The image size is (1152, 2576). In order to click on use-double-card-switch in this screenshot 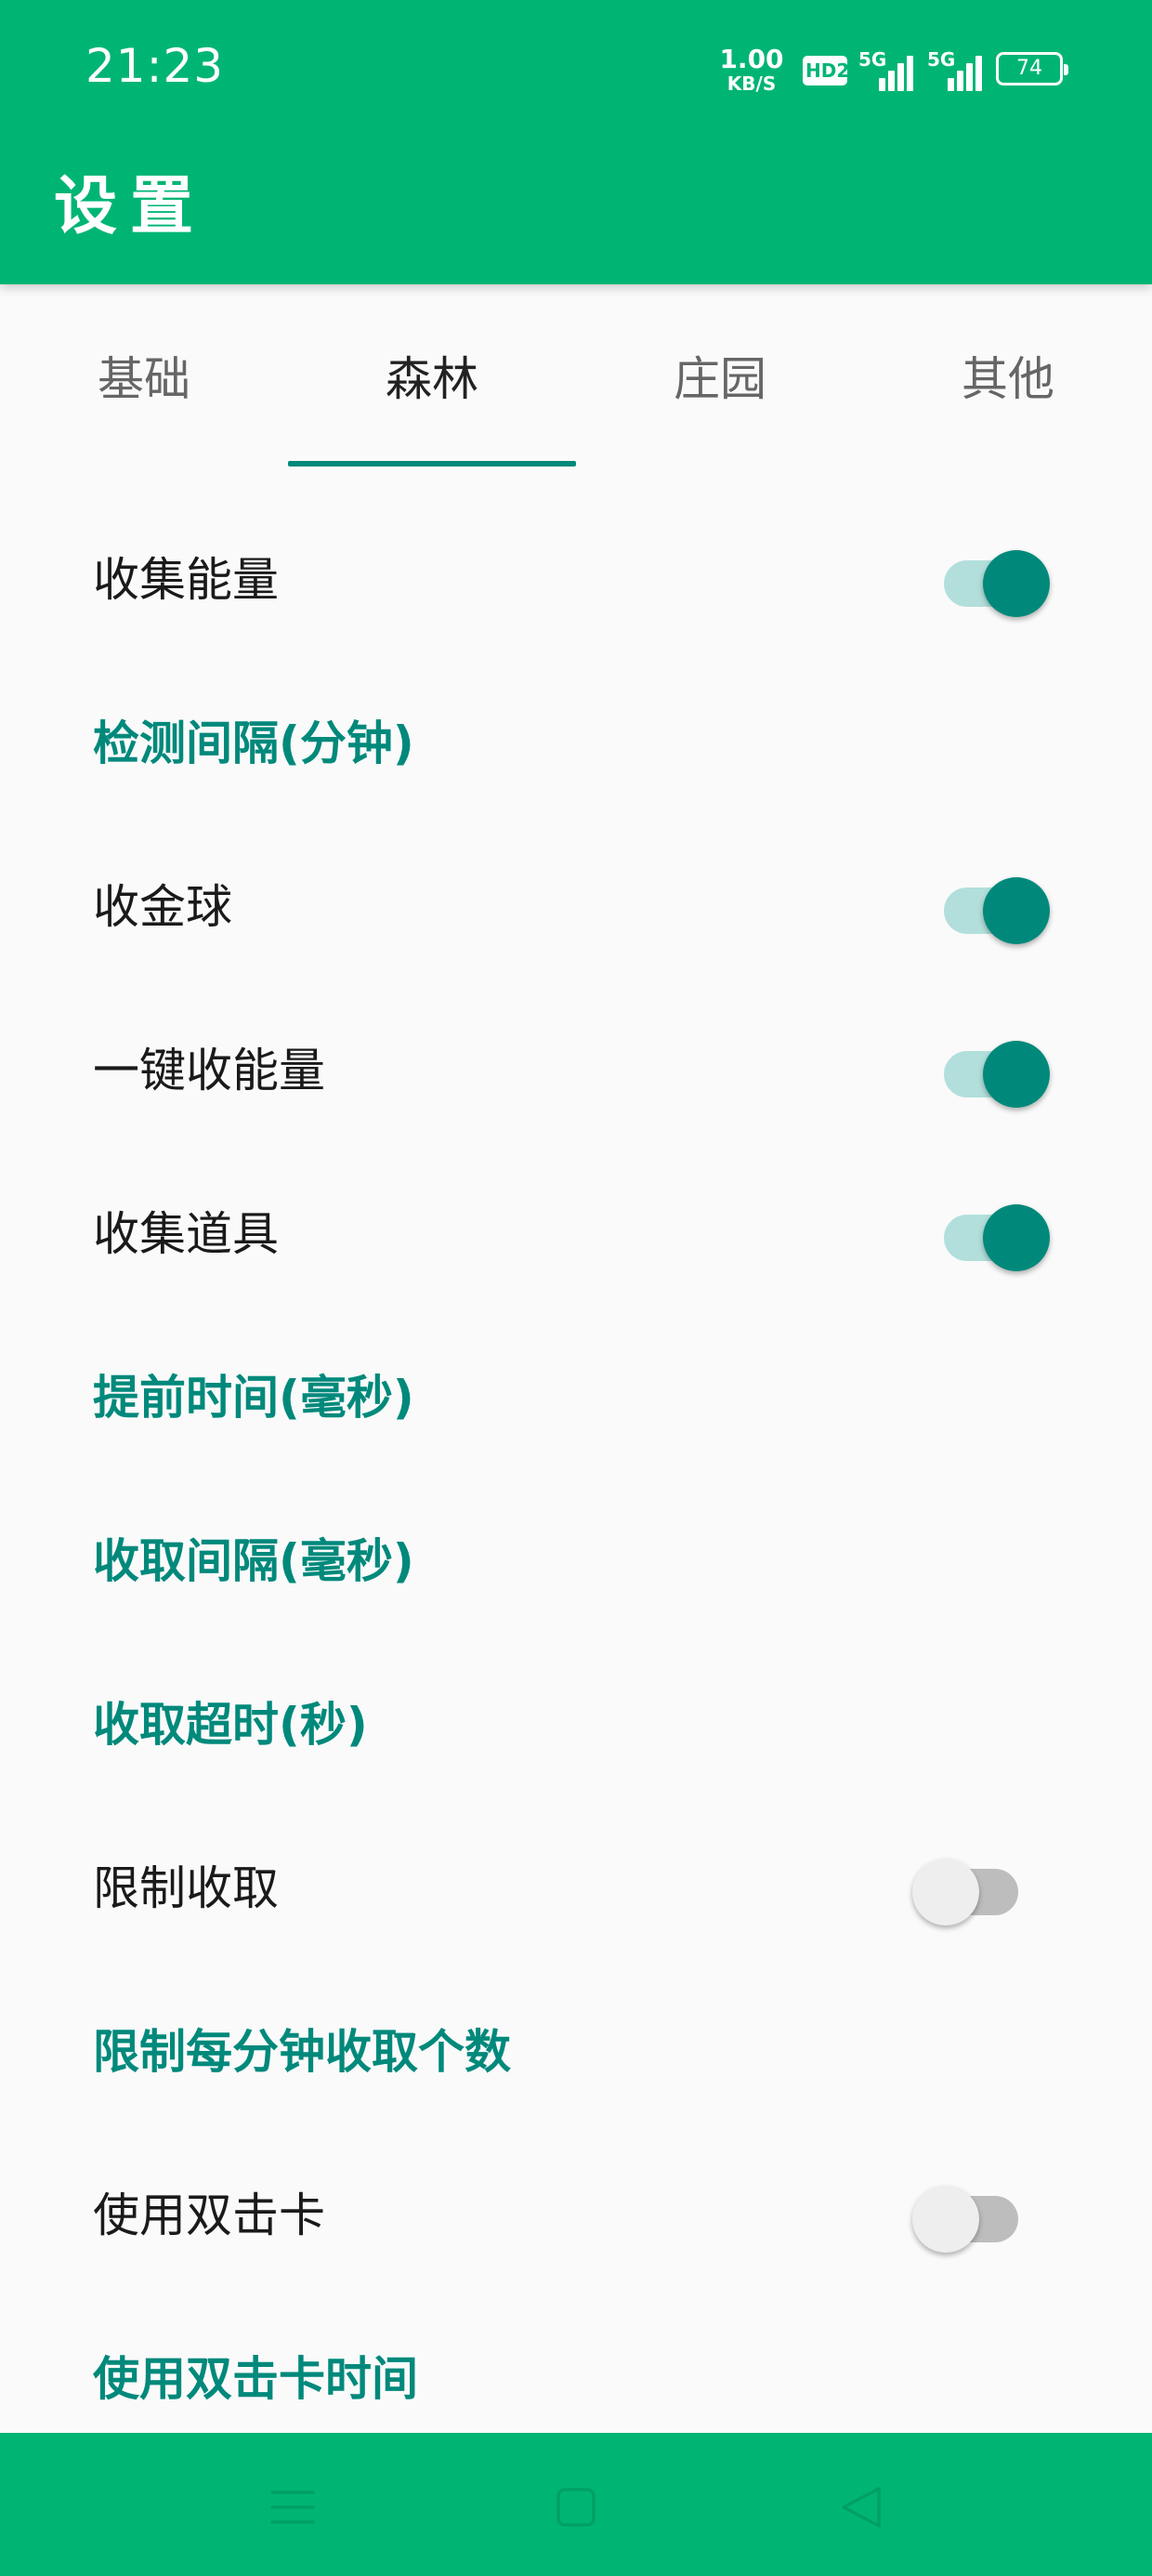, I will do `click(970, 2214)`.